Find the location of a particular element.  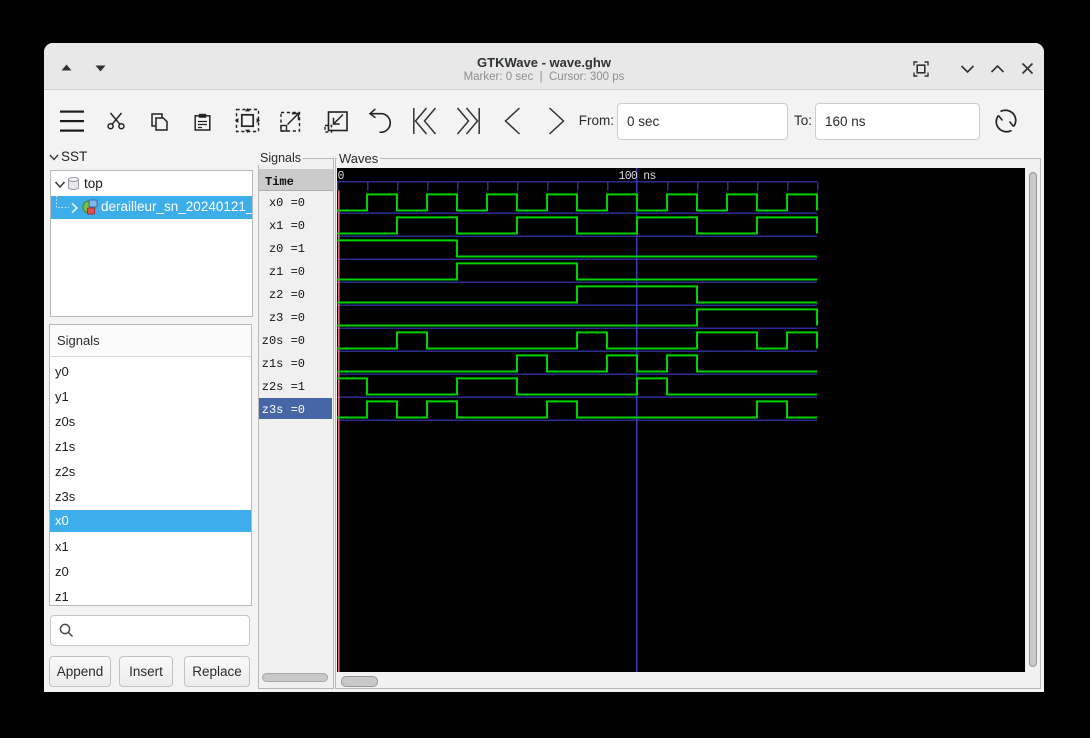

svg-text: 0 is located at coordinates (341, 176).